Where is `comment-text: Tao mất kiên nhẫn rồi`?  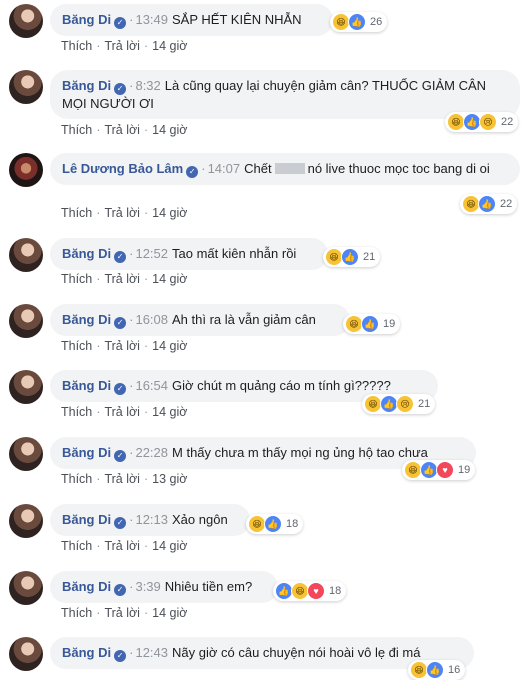
comment-text: Tao mất kiên nhẫn rồi is located at coordinates (234, 253).